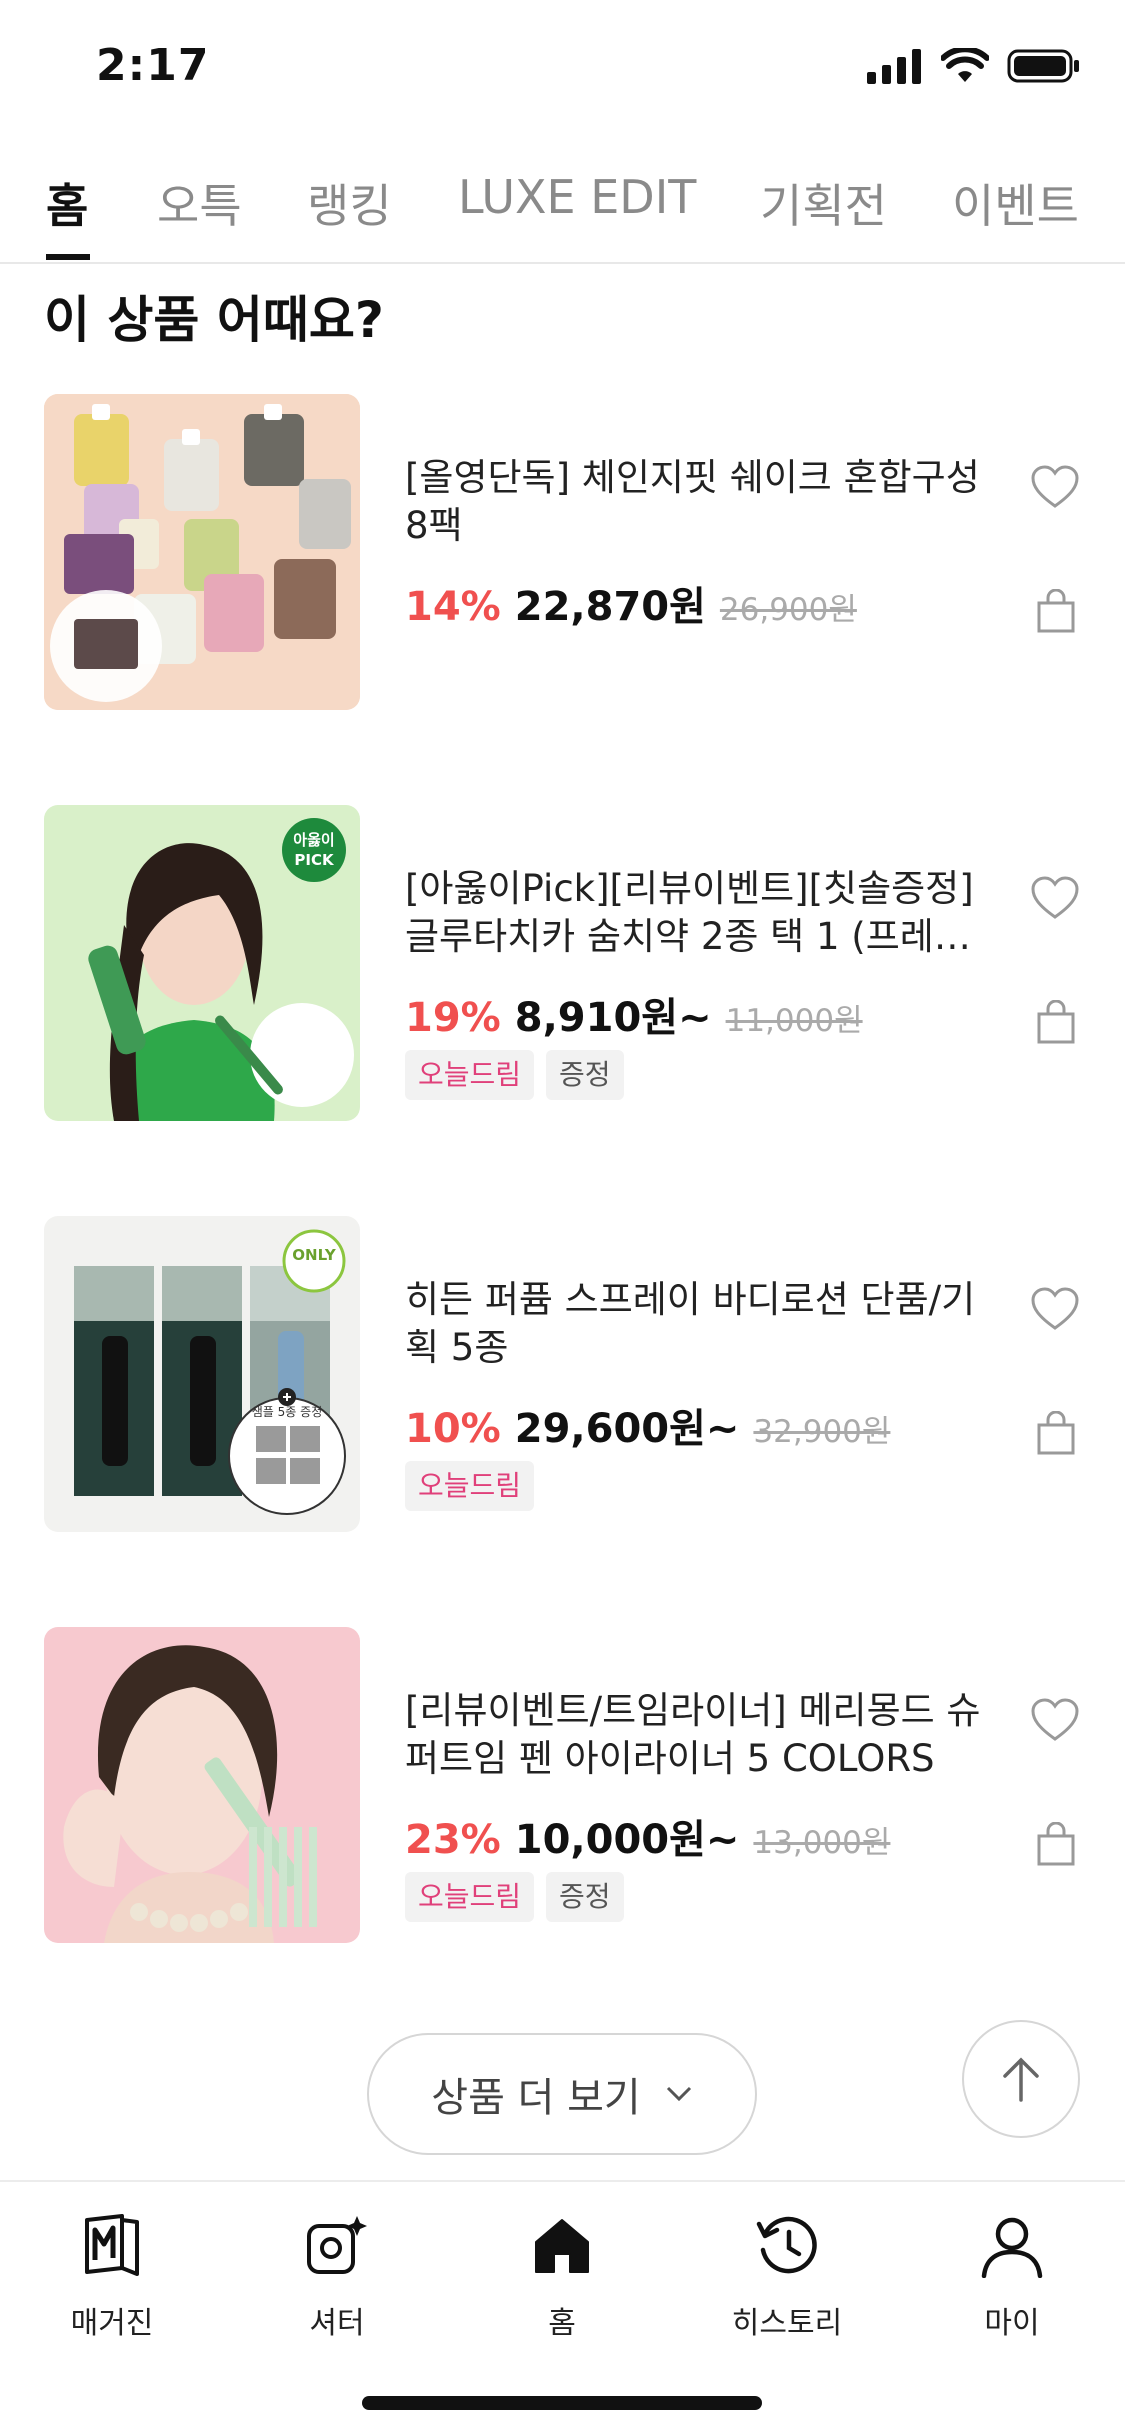 This screenshot has height=2436, width=1125. What do you see at coordinates (202, 963) in the screenshot?
I see `product-image-toothpaste-model: 아옳이 PICK` at bounding box center [202, 963].